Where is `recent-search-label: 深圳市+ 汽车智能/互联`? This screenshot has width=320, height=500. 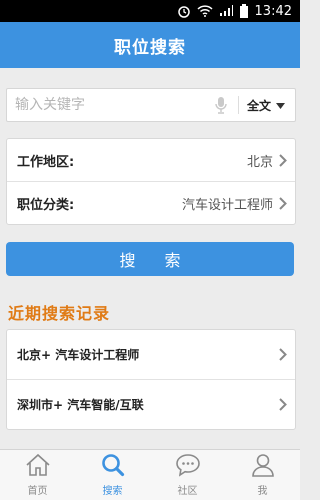 recent-search-label: 深圳市+ 汽车智能/互联 is located at coordinates (80, 405).